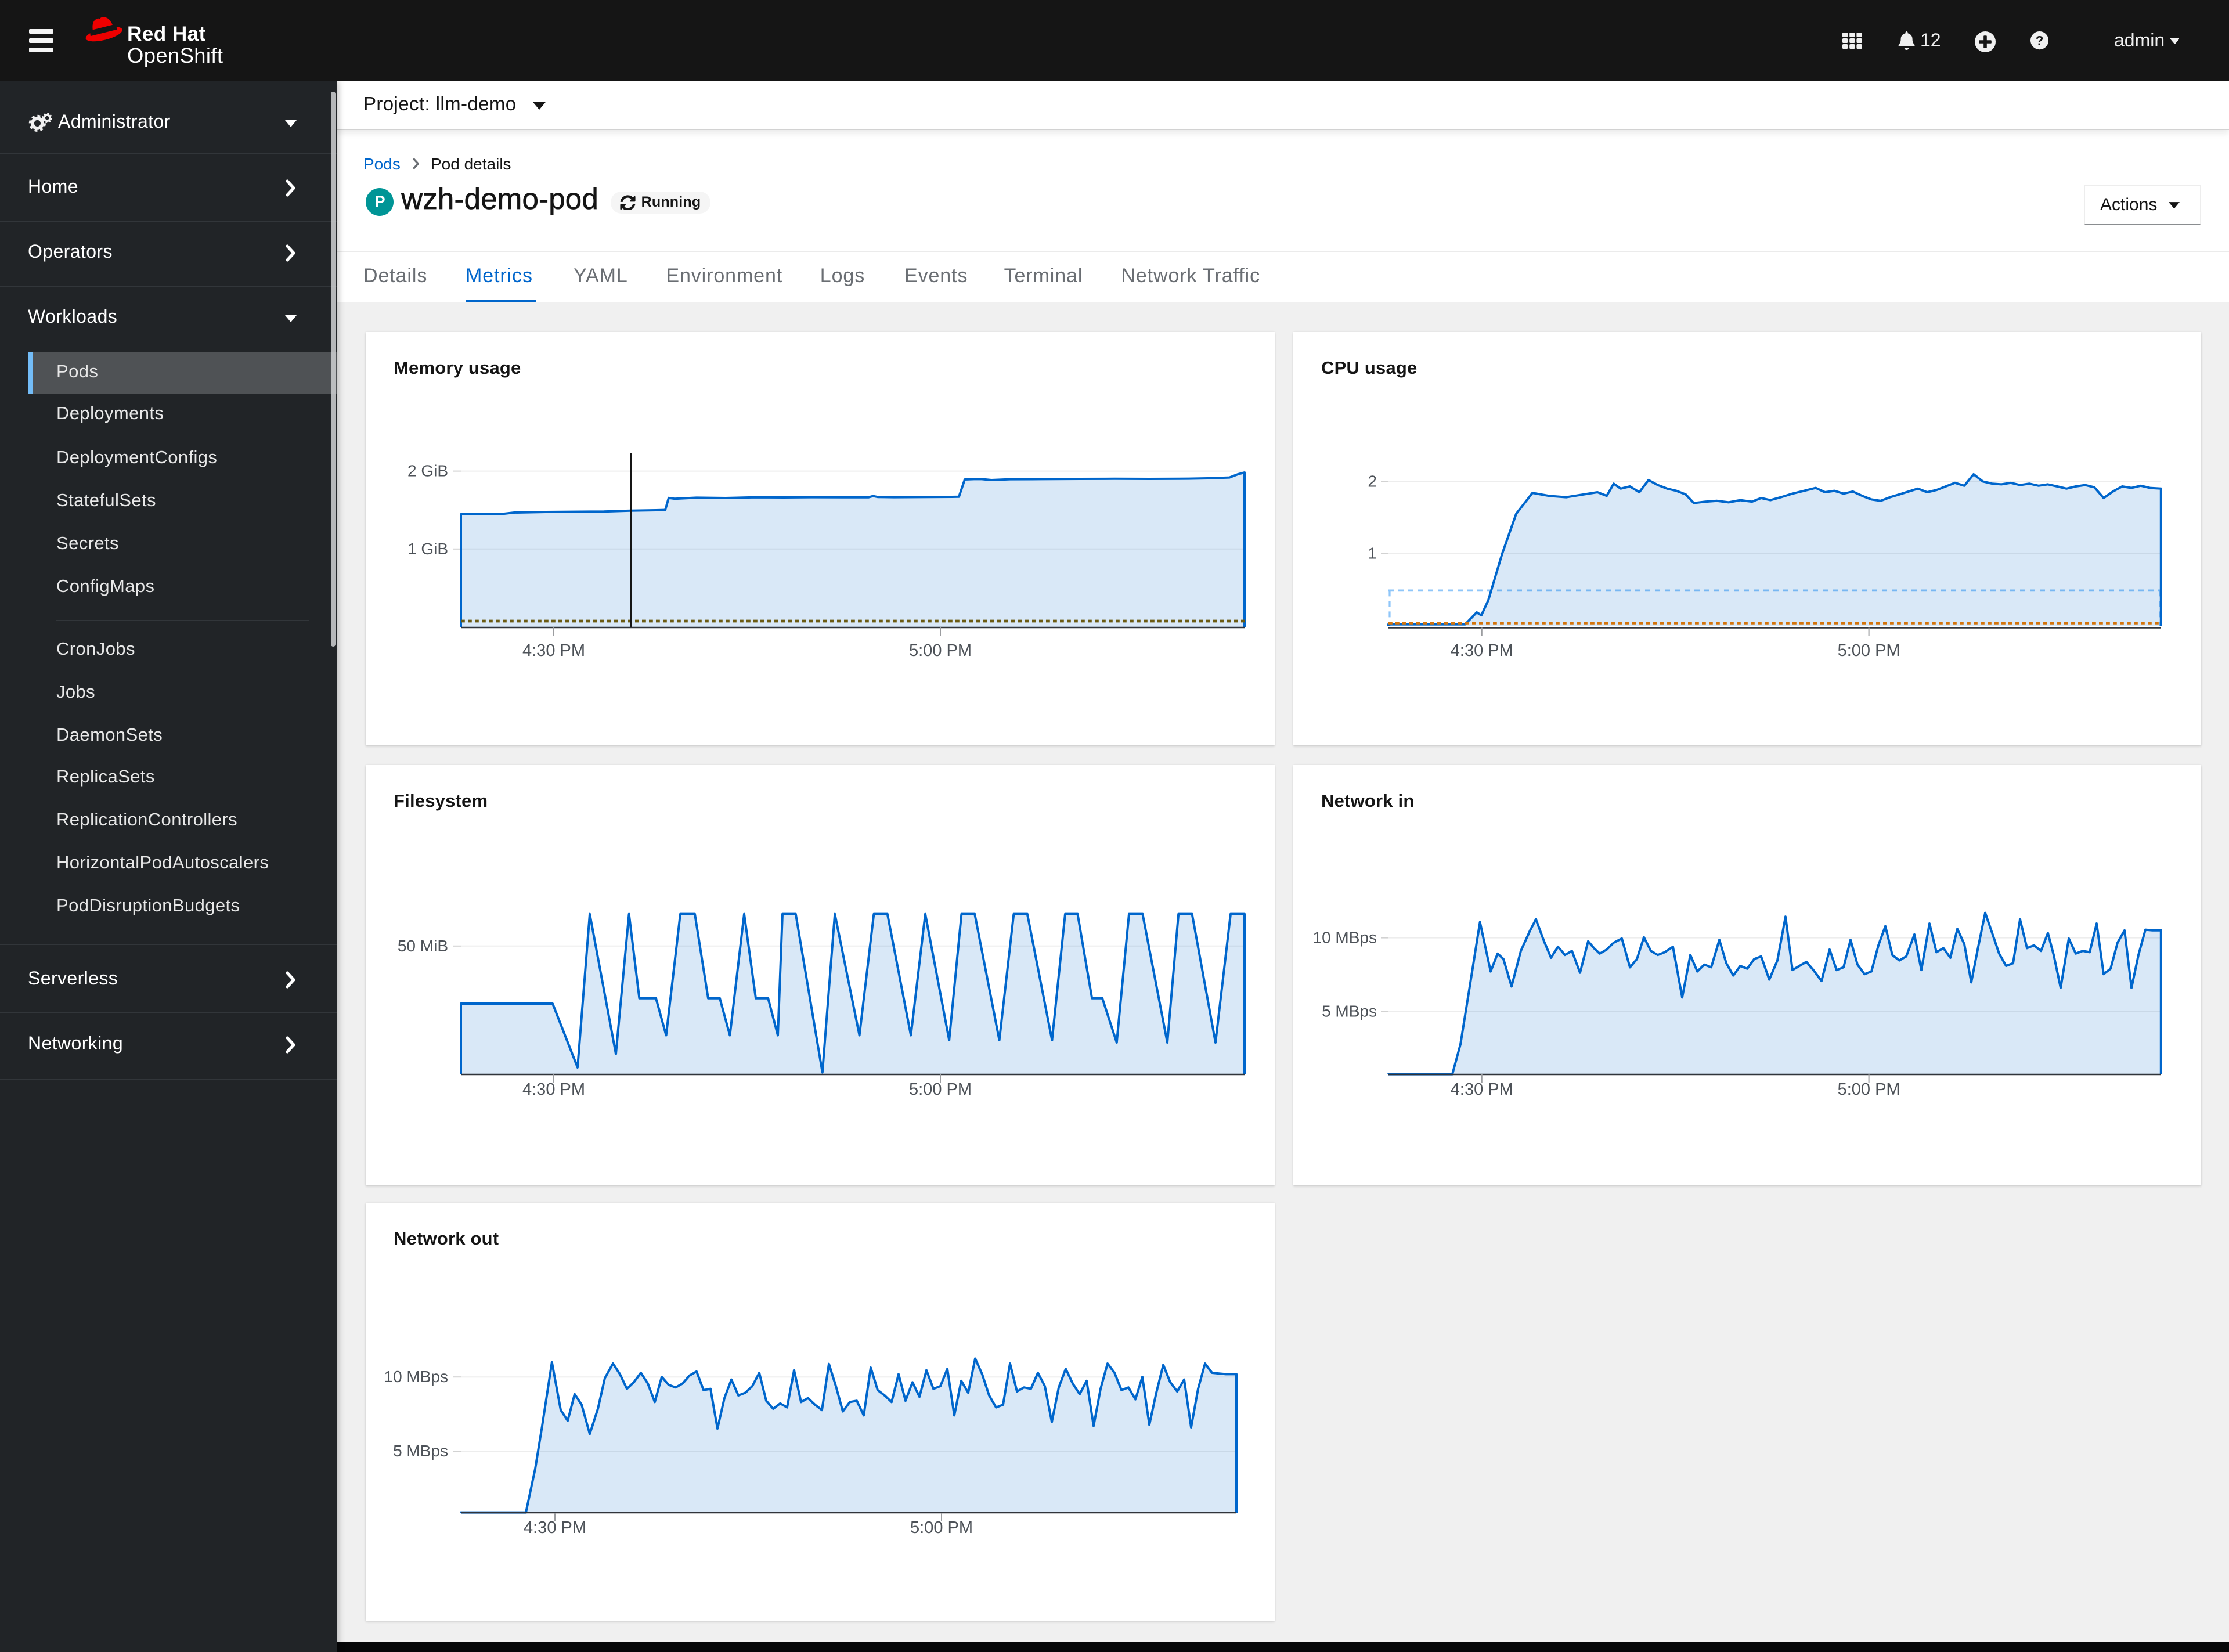  Describe the element at coordinates (427, 471) in the screenshot. I see `svg-text: 2 GiB` at that location.